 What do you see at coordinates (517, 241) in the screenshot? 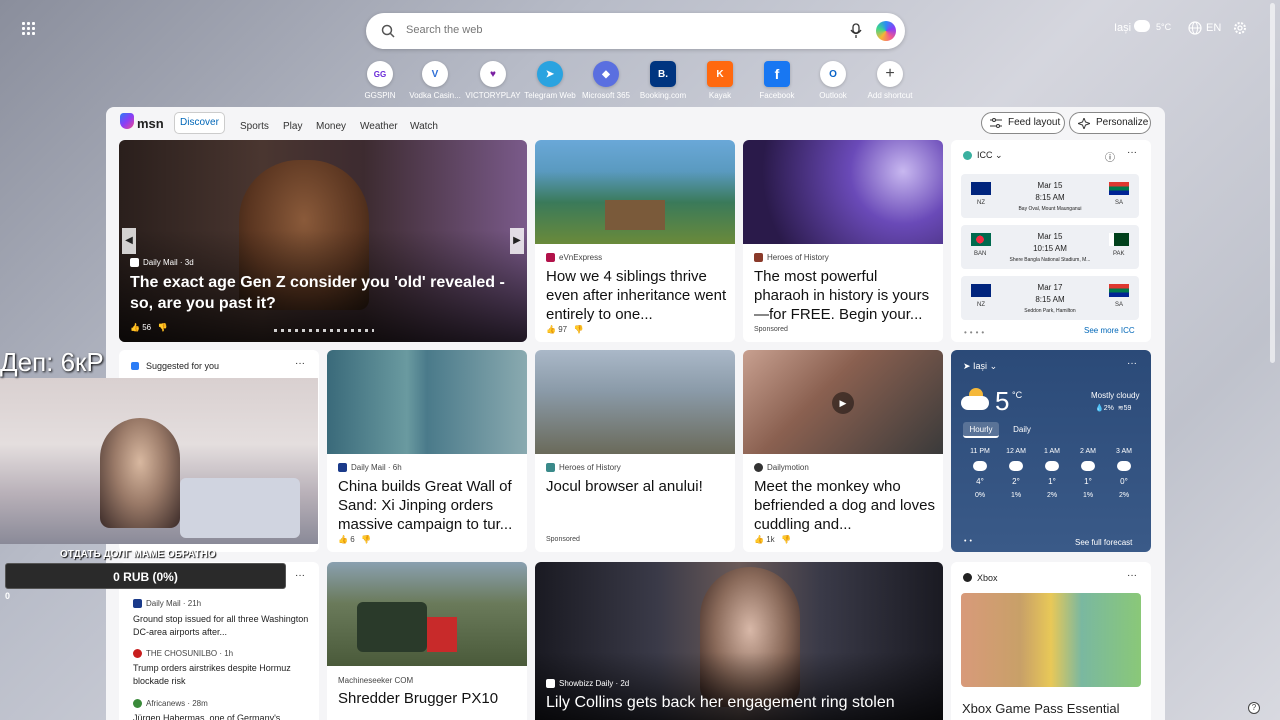
I see `next-arrow-icon: ▶` at bounding box center [517, 241].